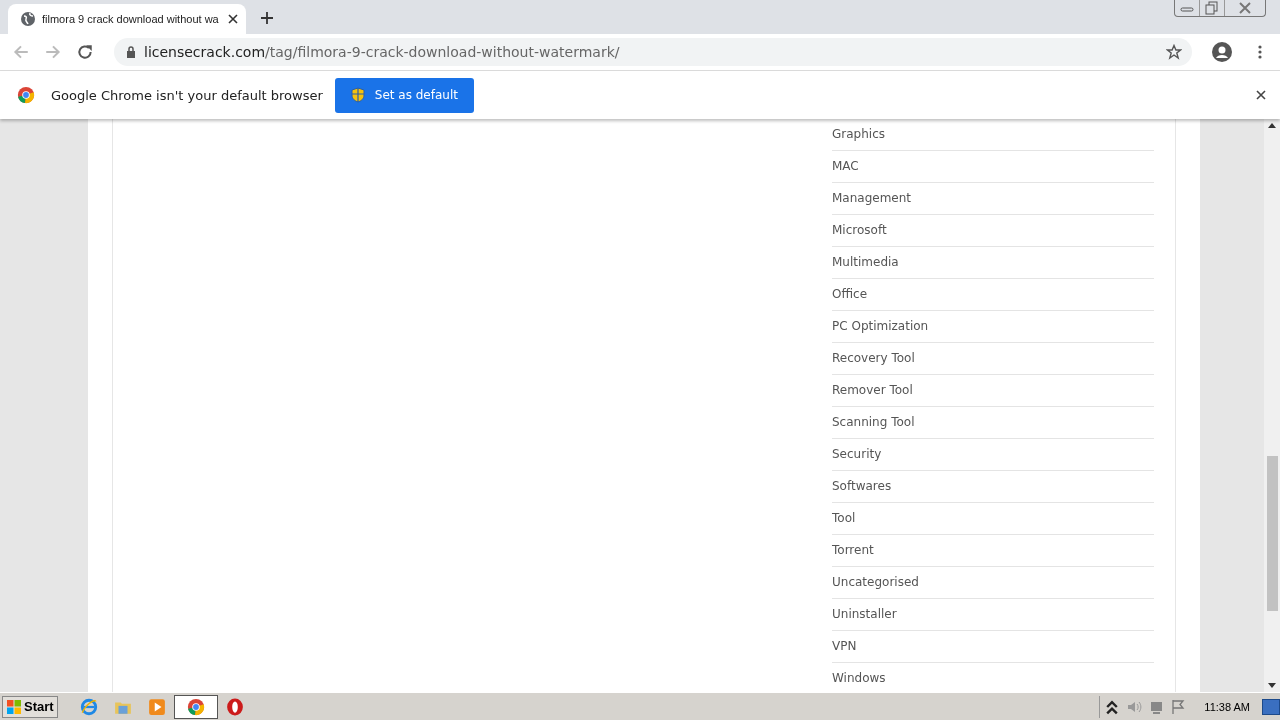  I want to click on category-link: VPN, so click(993, 647).